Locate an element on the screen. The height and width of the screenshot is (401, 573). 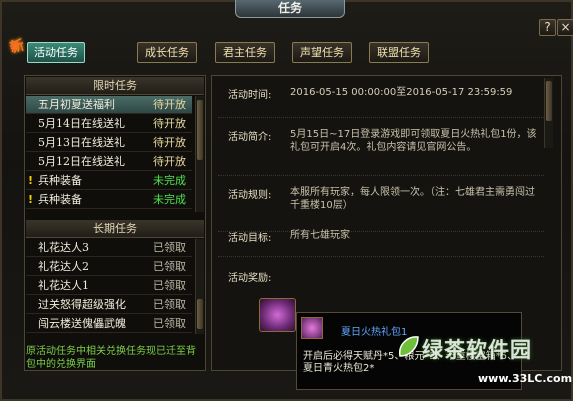
task-name: 5月12日在线送礼 is located at coordinates (81, 161).